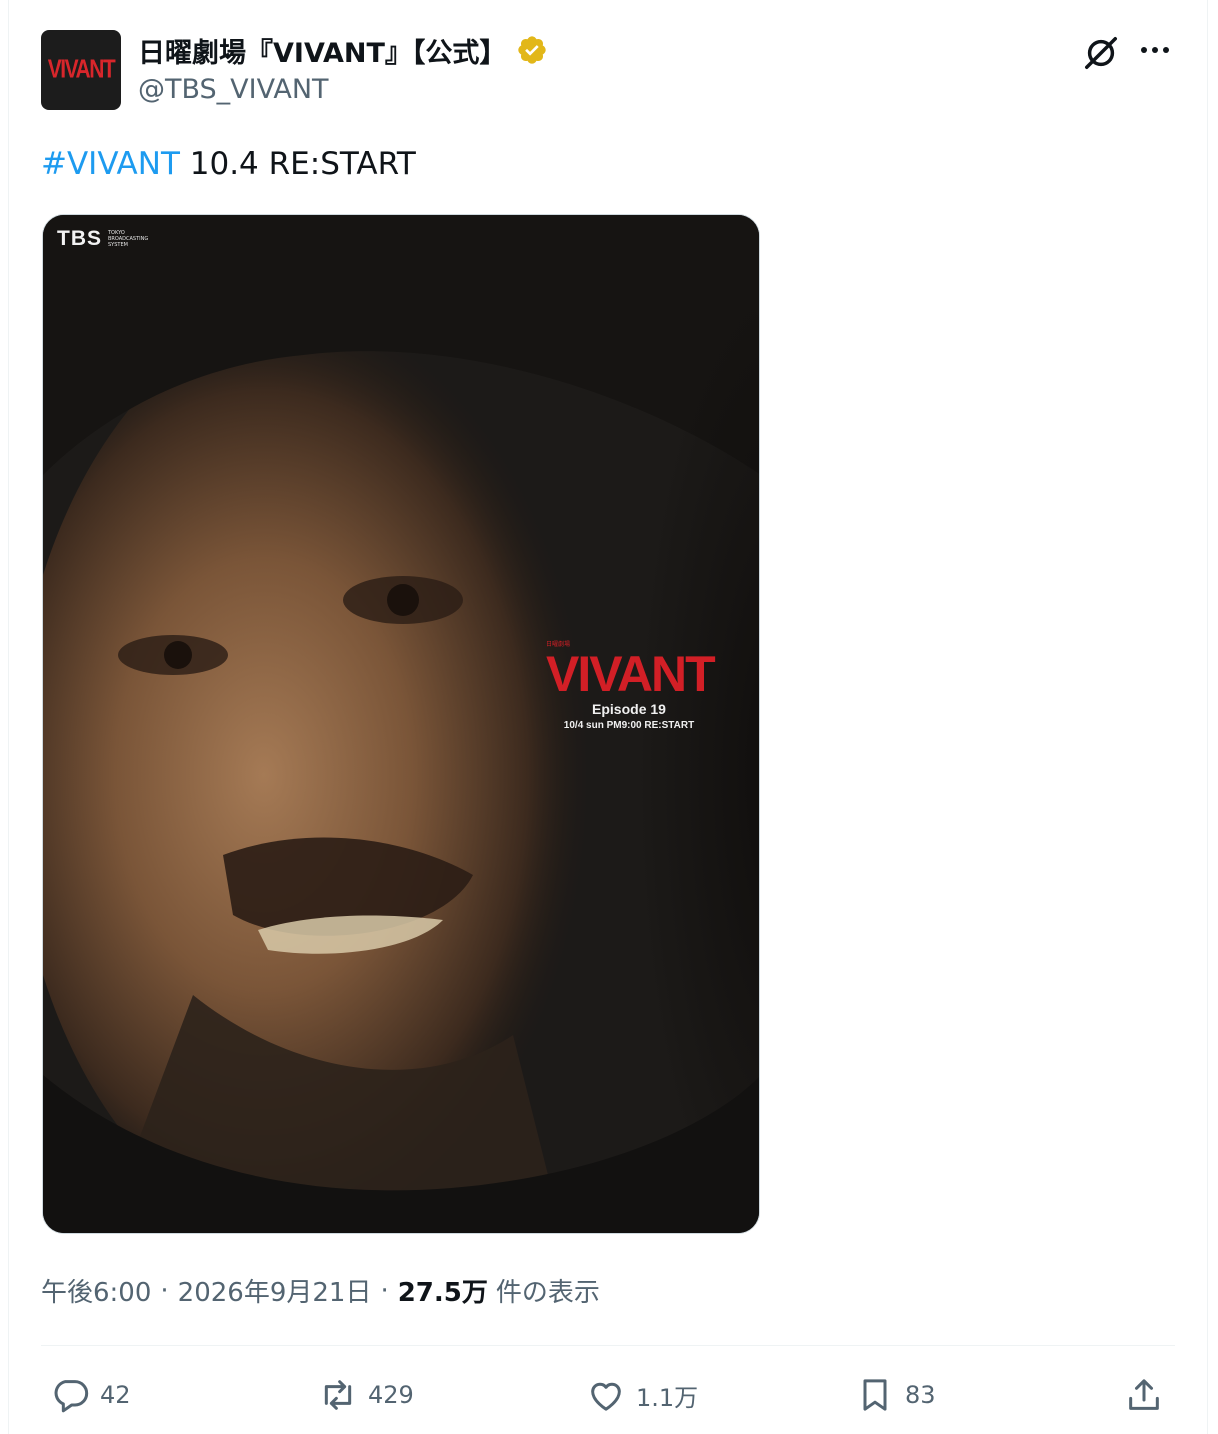  I want to click on more-icon, so click(1155, 50).